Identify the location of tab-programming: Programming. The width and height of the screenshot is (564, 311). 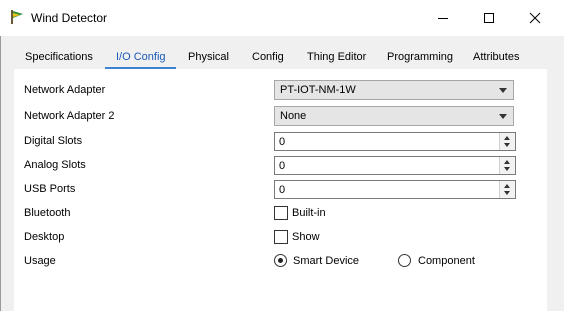
(420, 57).